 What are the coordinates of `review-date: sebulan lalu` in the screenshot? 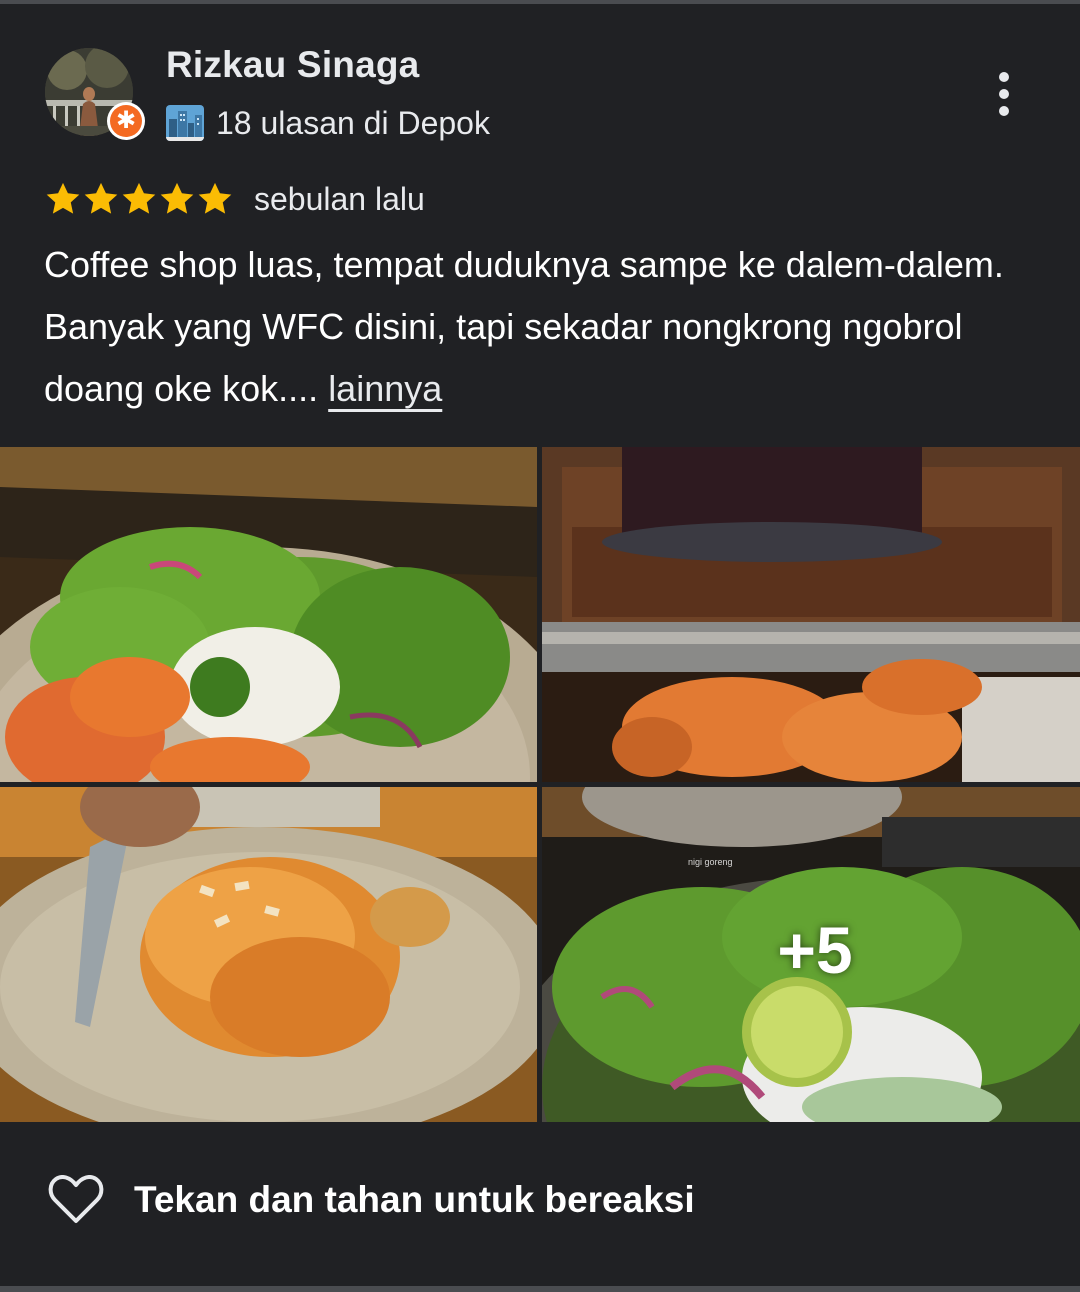 It's located at (339, 198).